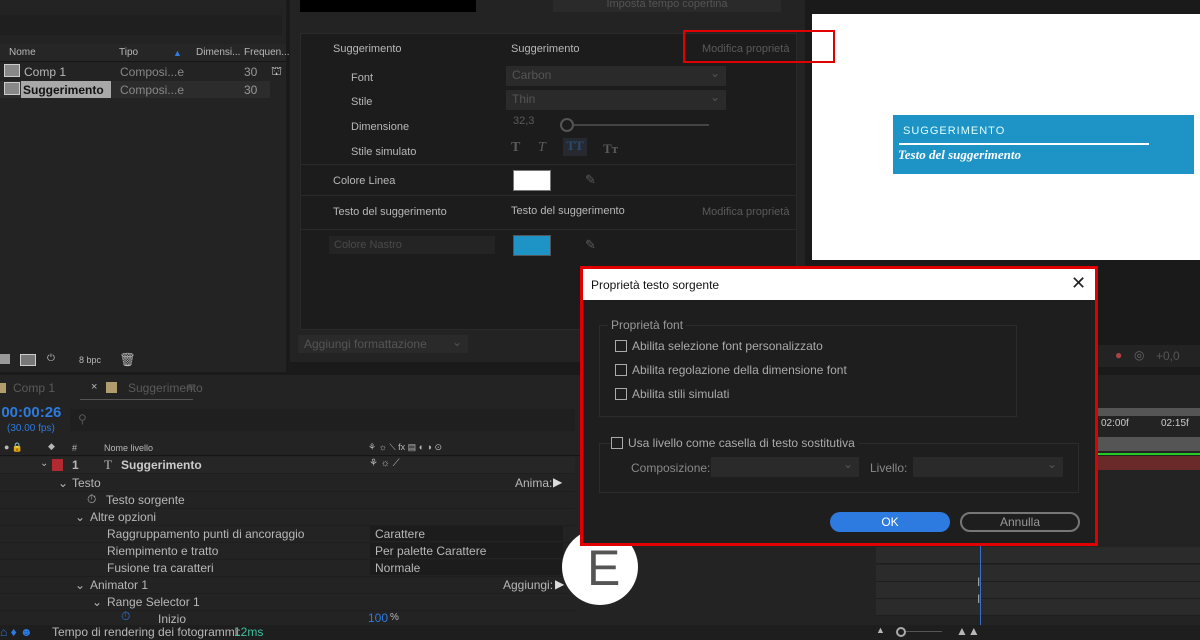 The image size is (1200, 640). What do you see at coordinates (51, 446) in the screenshot?
I see `label-icon: ◆` at bounding box center [51, 446].